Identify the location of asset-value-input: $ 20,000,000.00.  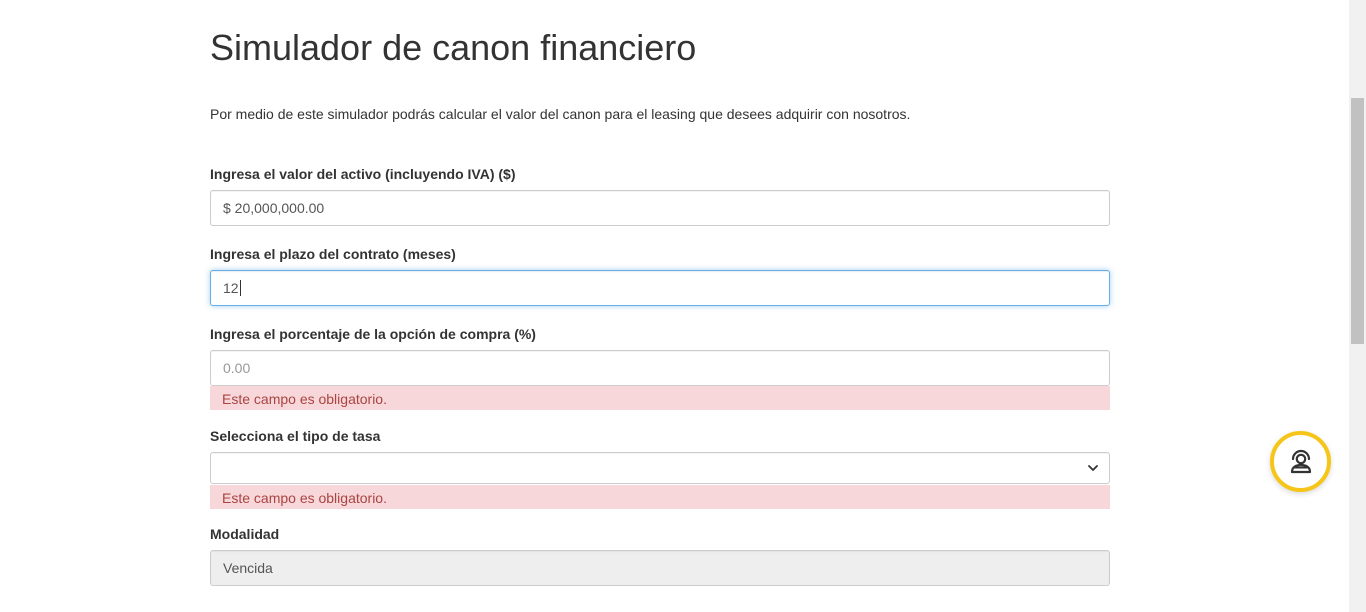
(660, 208).